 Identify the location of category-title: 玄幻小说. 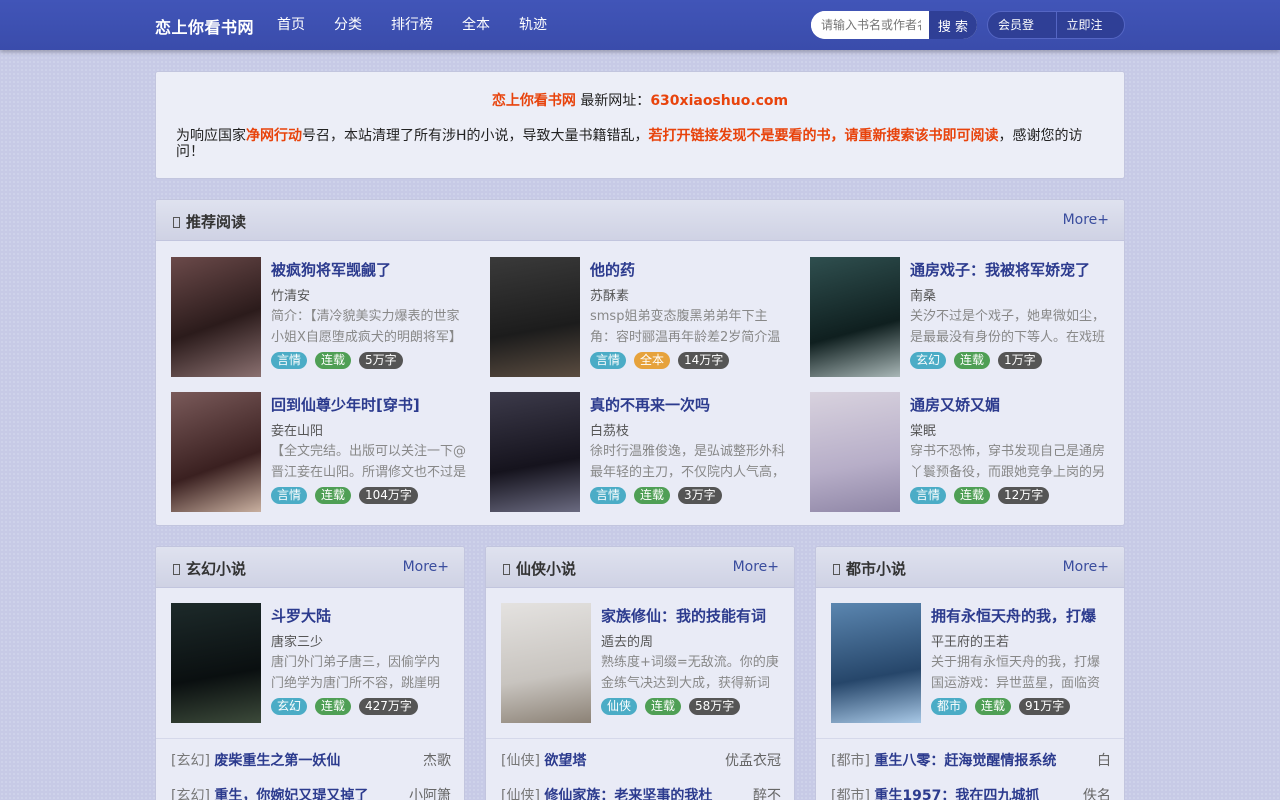
(209, 568).